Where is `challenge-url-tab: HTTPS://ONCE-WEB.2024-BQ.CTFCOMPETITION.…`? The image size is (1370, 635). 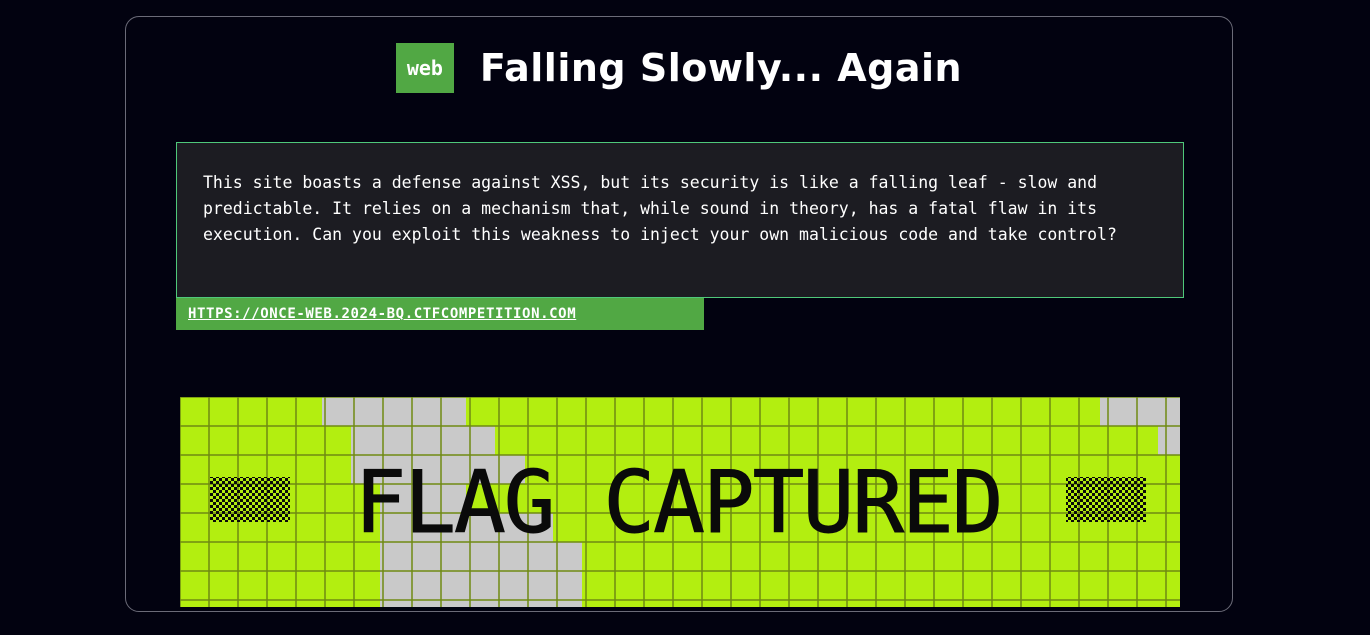
challenge-url-tab: HTTPS://ONCE-WEB.2024-BQ.CTFCOMPETITION.… is located at coordinates (440, 314).